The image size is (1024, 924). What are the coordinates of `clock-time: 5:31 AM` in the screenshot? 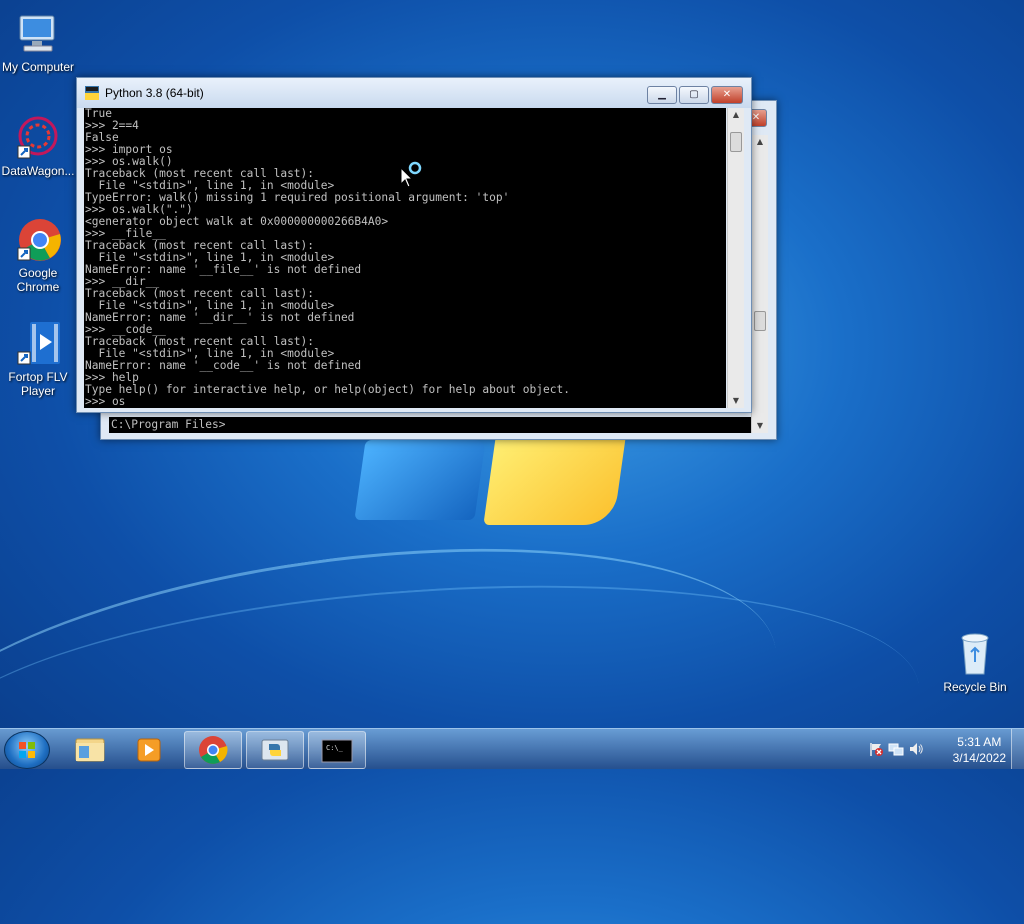 It's located at (979, 742).